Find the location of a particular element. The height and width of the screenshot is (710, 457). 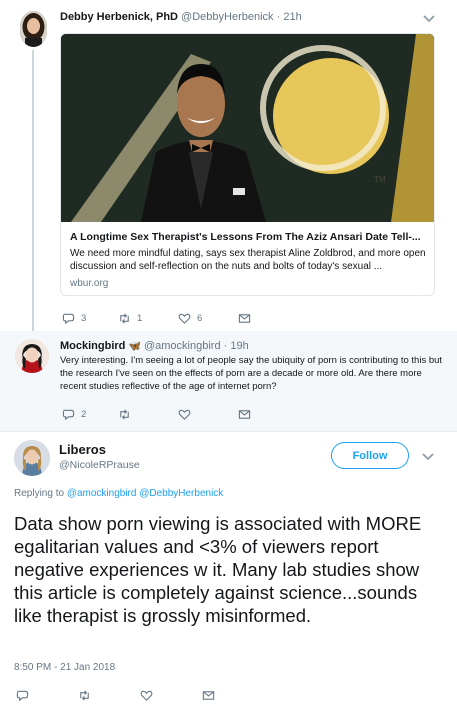

display-name: Debby Herbenick, PhD is located at coordinates (119, 17).